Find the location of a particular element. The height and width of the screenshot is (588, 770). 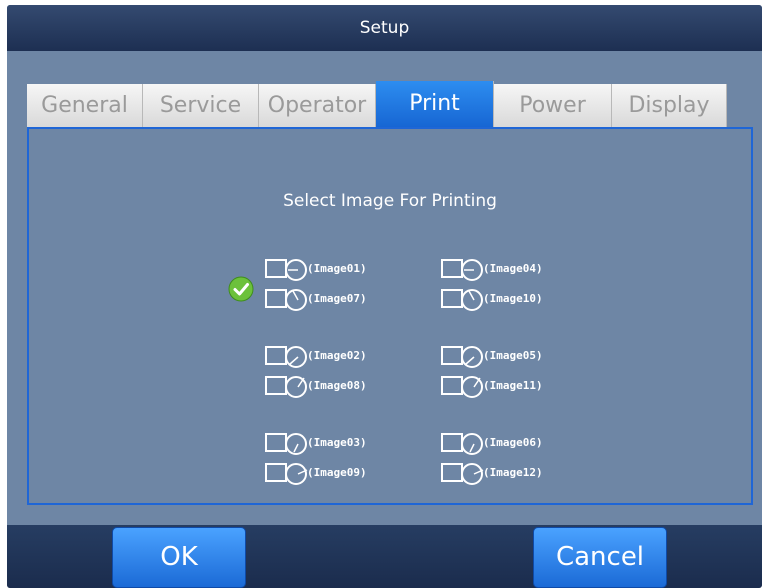

cancel-button: Cancel is located at coordinates (600, 557).